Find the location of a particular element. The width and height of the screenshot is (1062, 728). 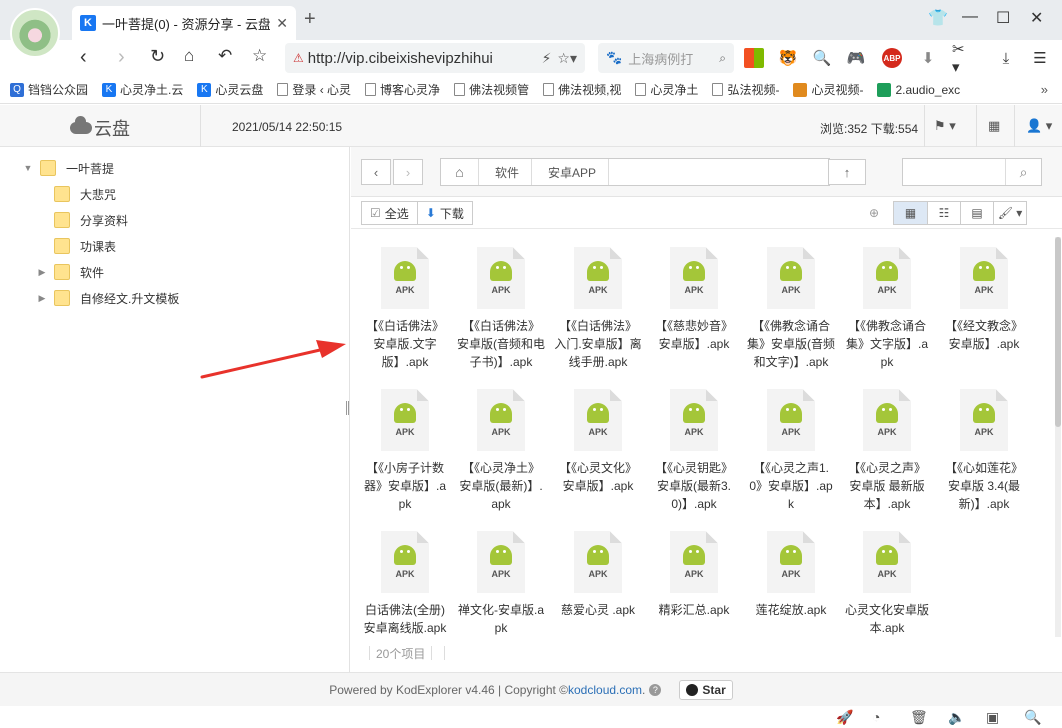

window-icon: ▣ is located at coordinates (992, 717).